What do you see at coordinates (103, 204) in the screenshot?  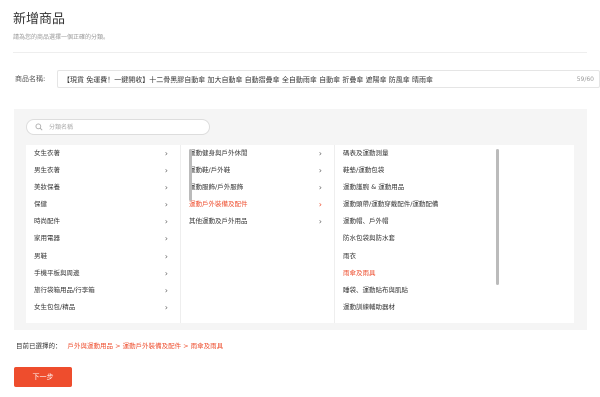 I see `category-item: 保健 ›` at bounding box center [103, 204].